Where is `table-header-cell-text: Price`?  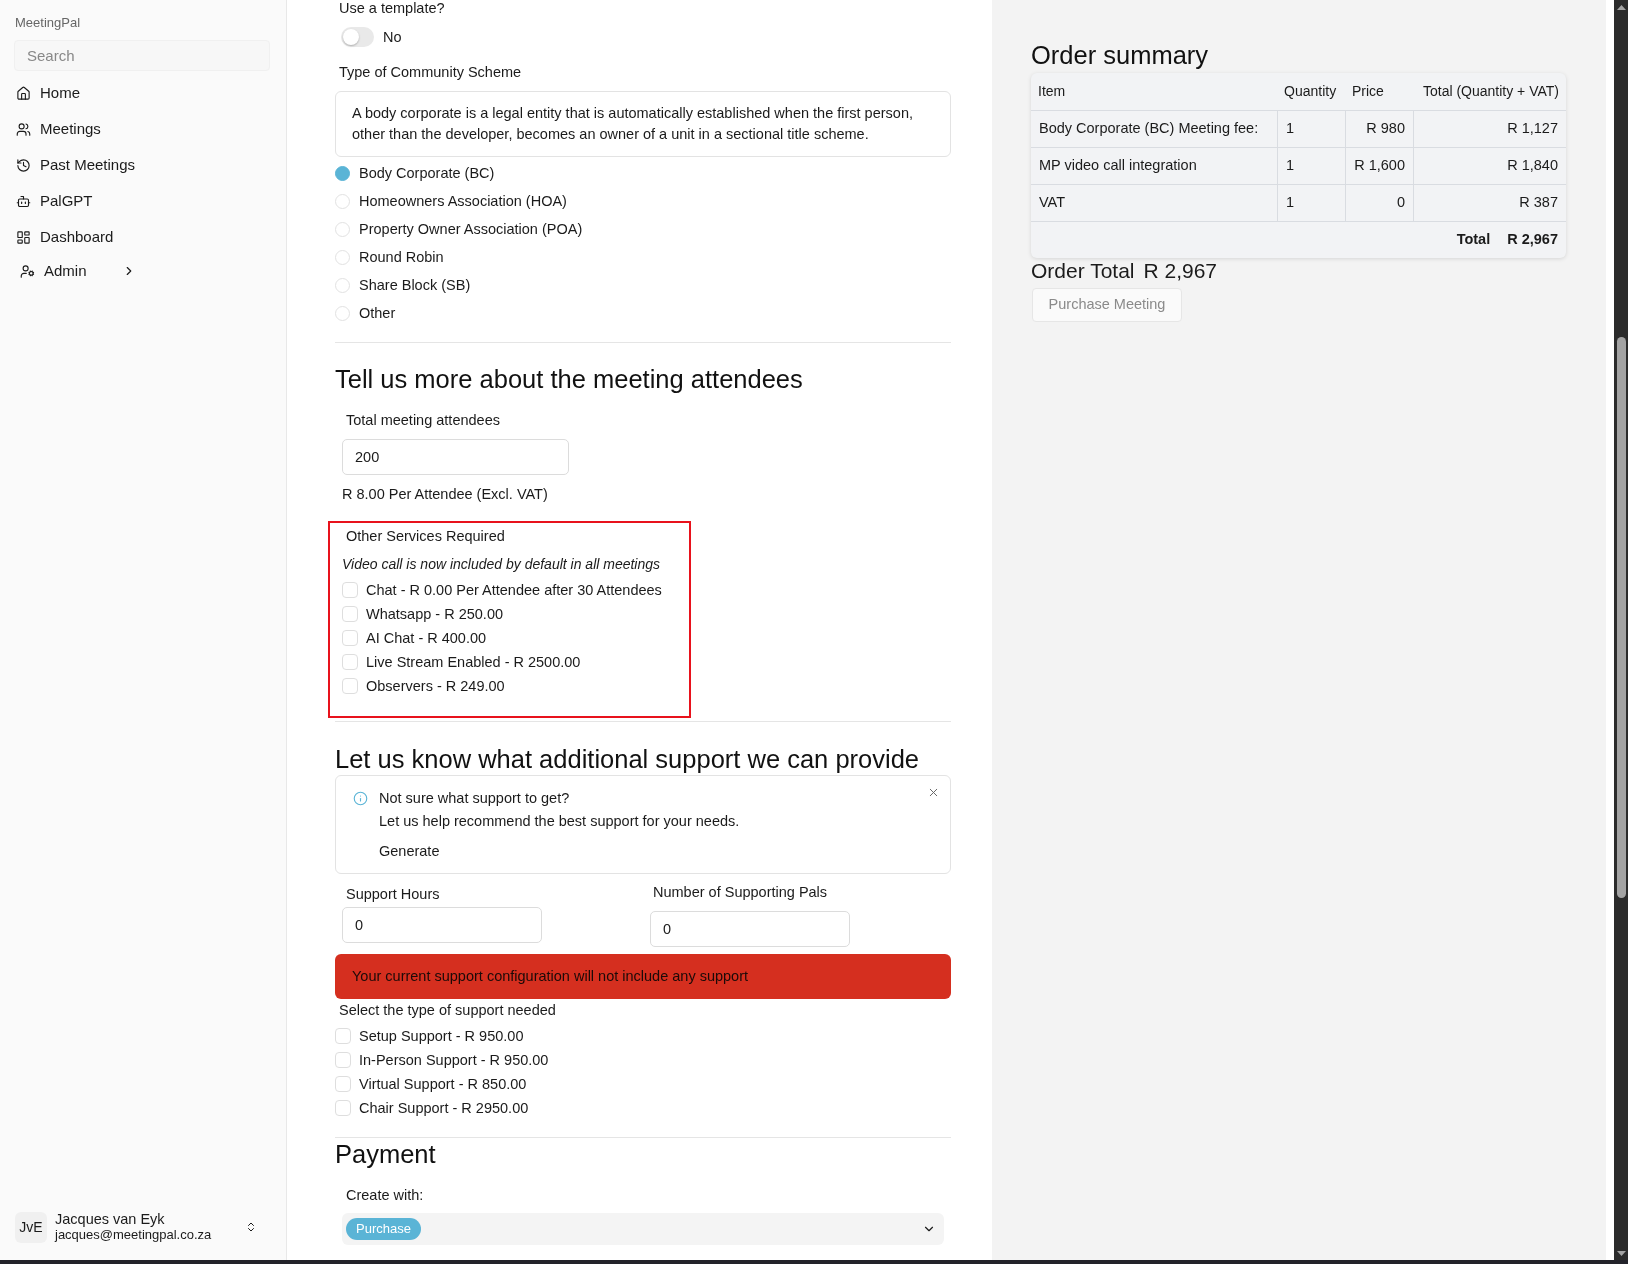
table-header-cell-text: Price is located at coordinates (1368, 91).